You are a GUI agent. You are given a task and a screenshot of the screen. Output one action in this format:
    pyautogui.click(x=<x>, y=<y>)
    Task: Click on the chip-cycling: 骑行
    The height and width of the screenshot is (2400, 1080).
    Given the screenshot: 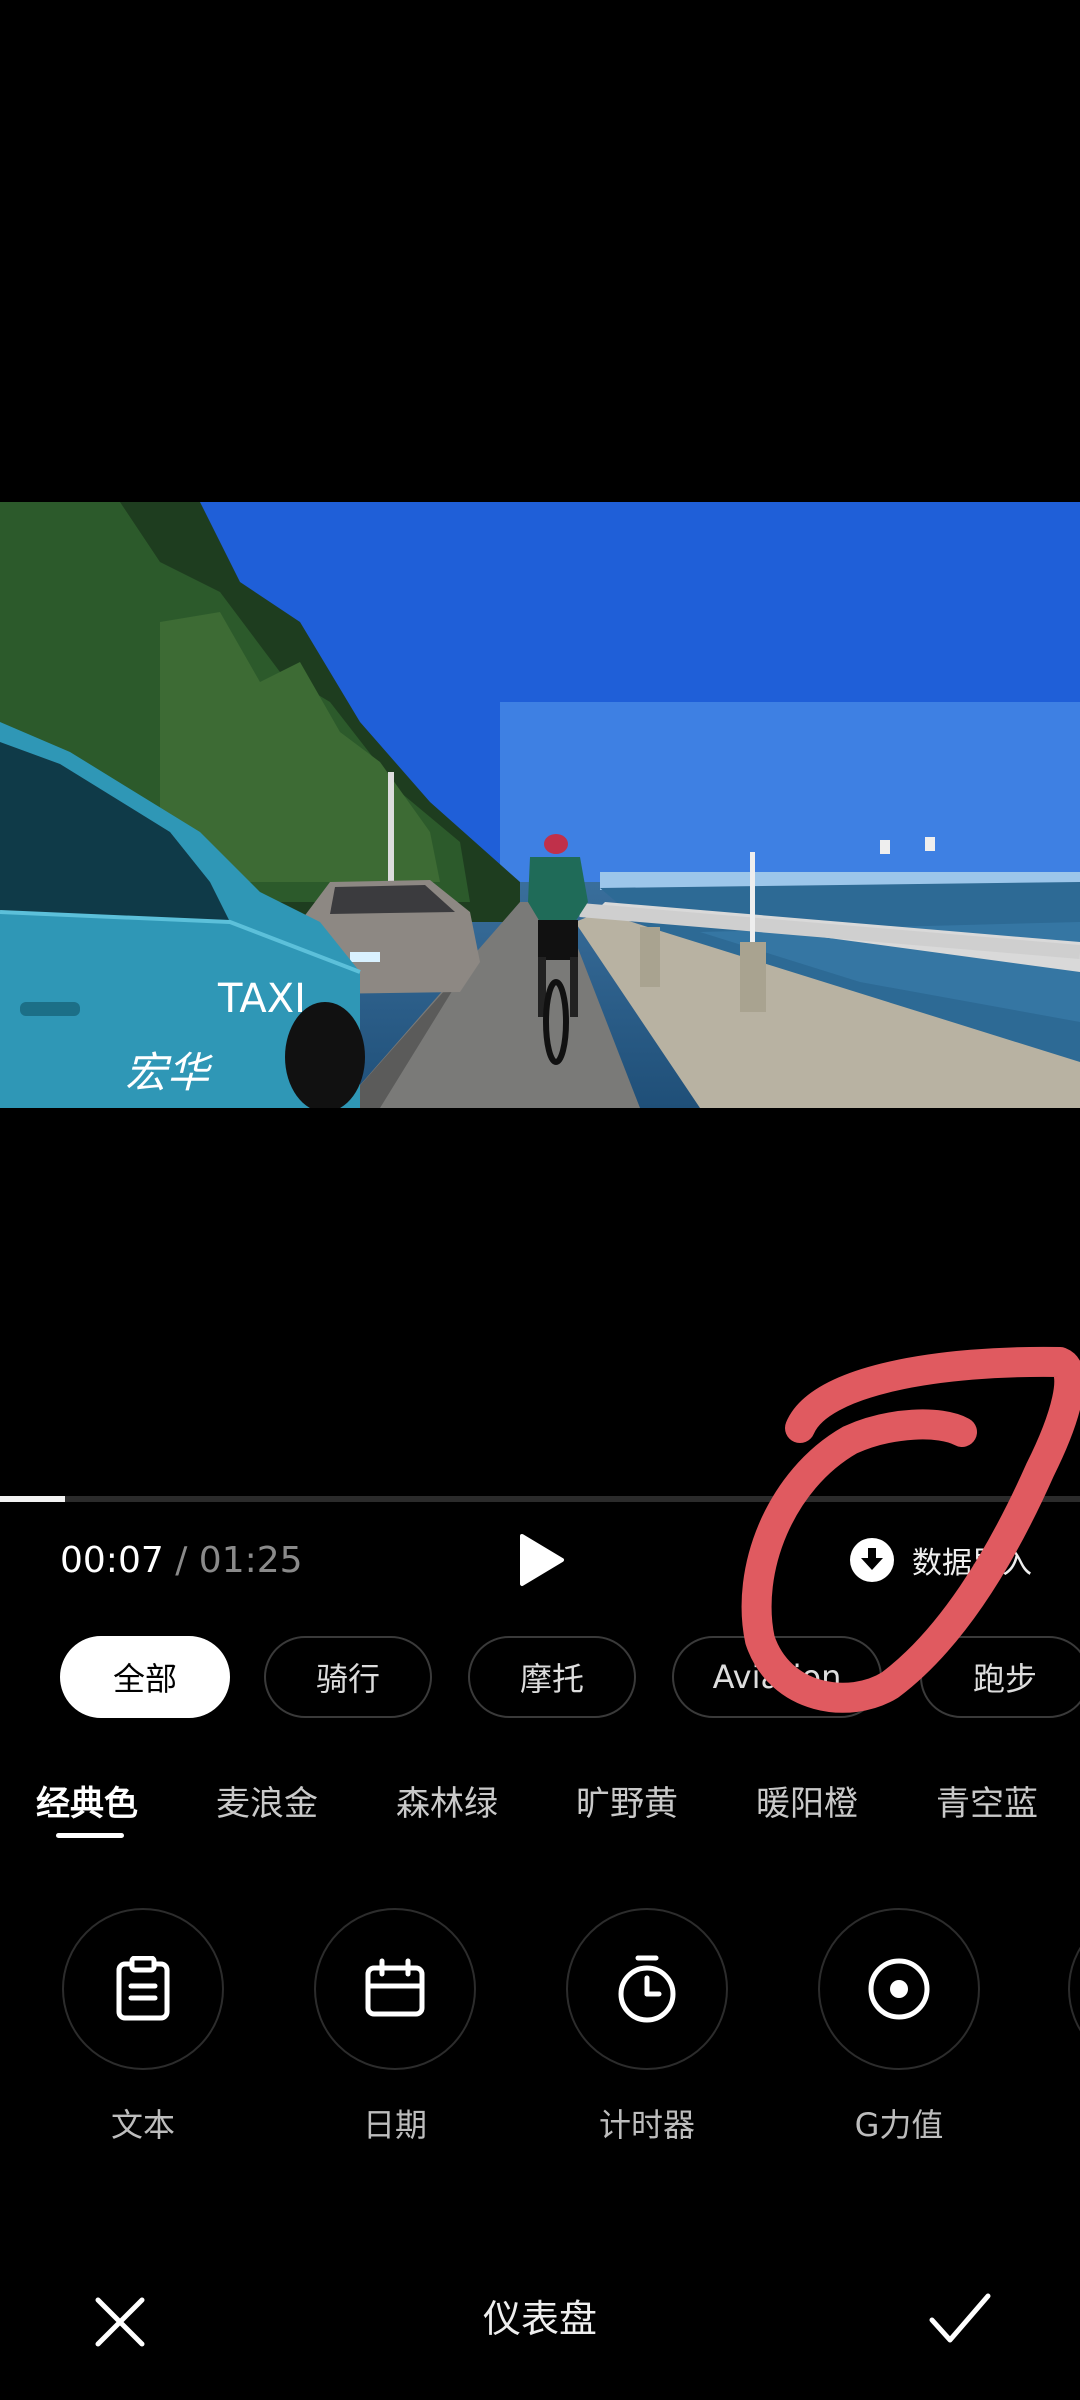 What is the action you would take?
    pyautogui.click(x=348, y=1677)
    